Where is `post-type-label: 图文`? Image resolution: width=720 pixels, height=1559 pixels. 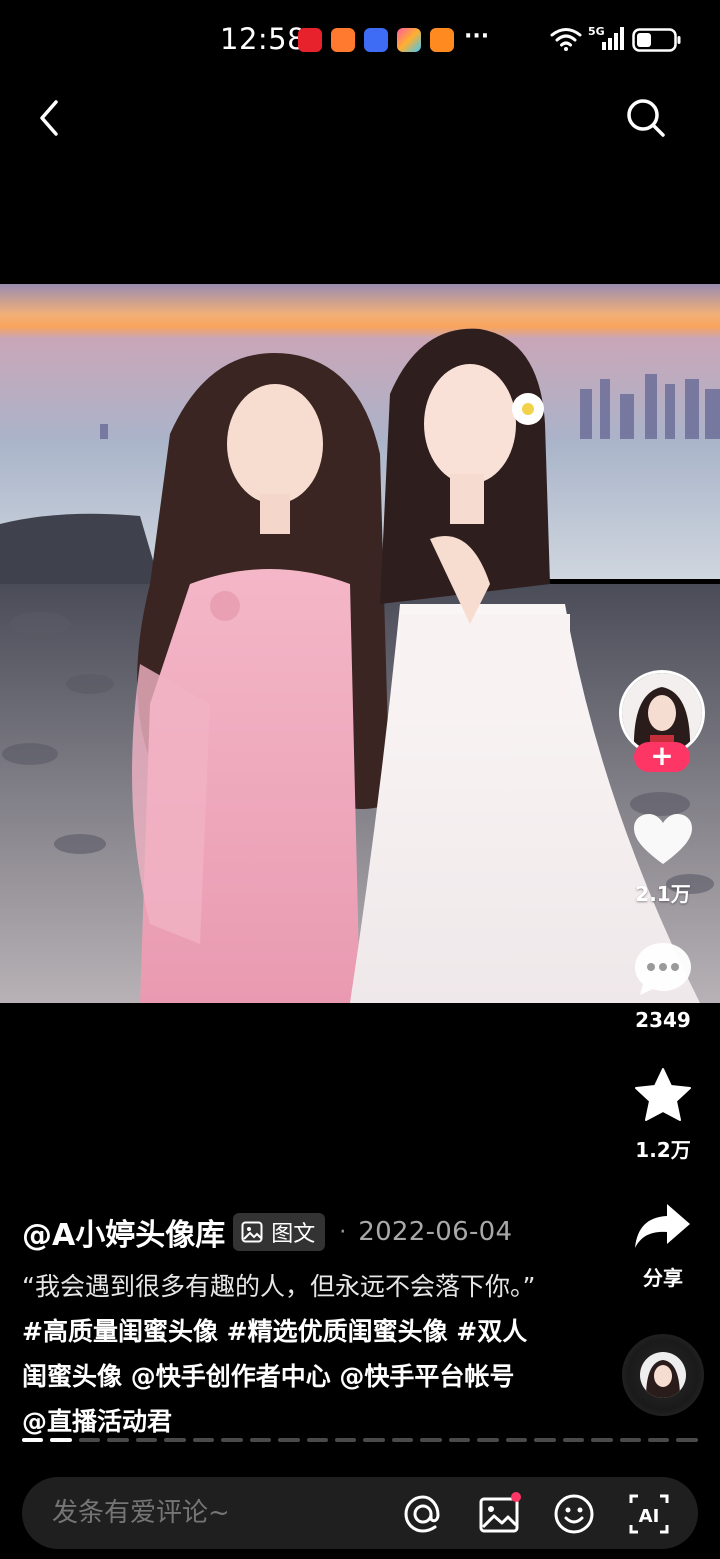 post-type-label: 图文 is located at coordinates (293, 1234).